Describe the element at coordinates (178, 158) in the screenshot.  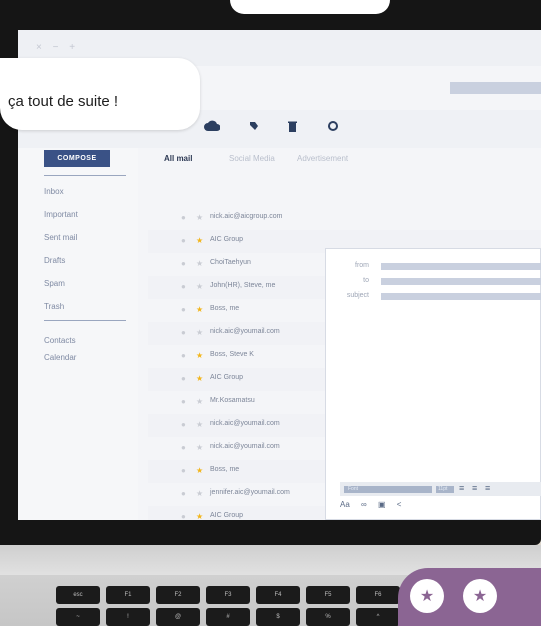
I see `tab-all-mail: All mail` at that location.